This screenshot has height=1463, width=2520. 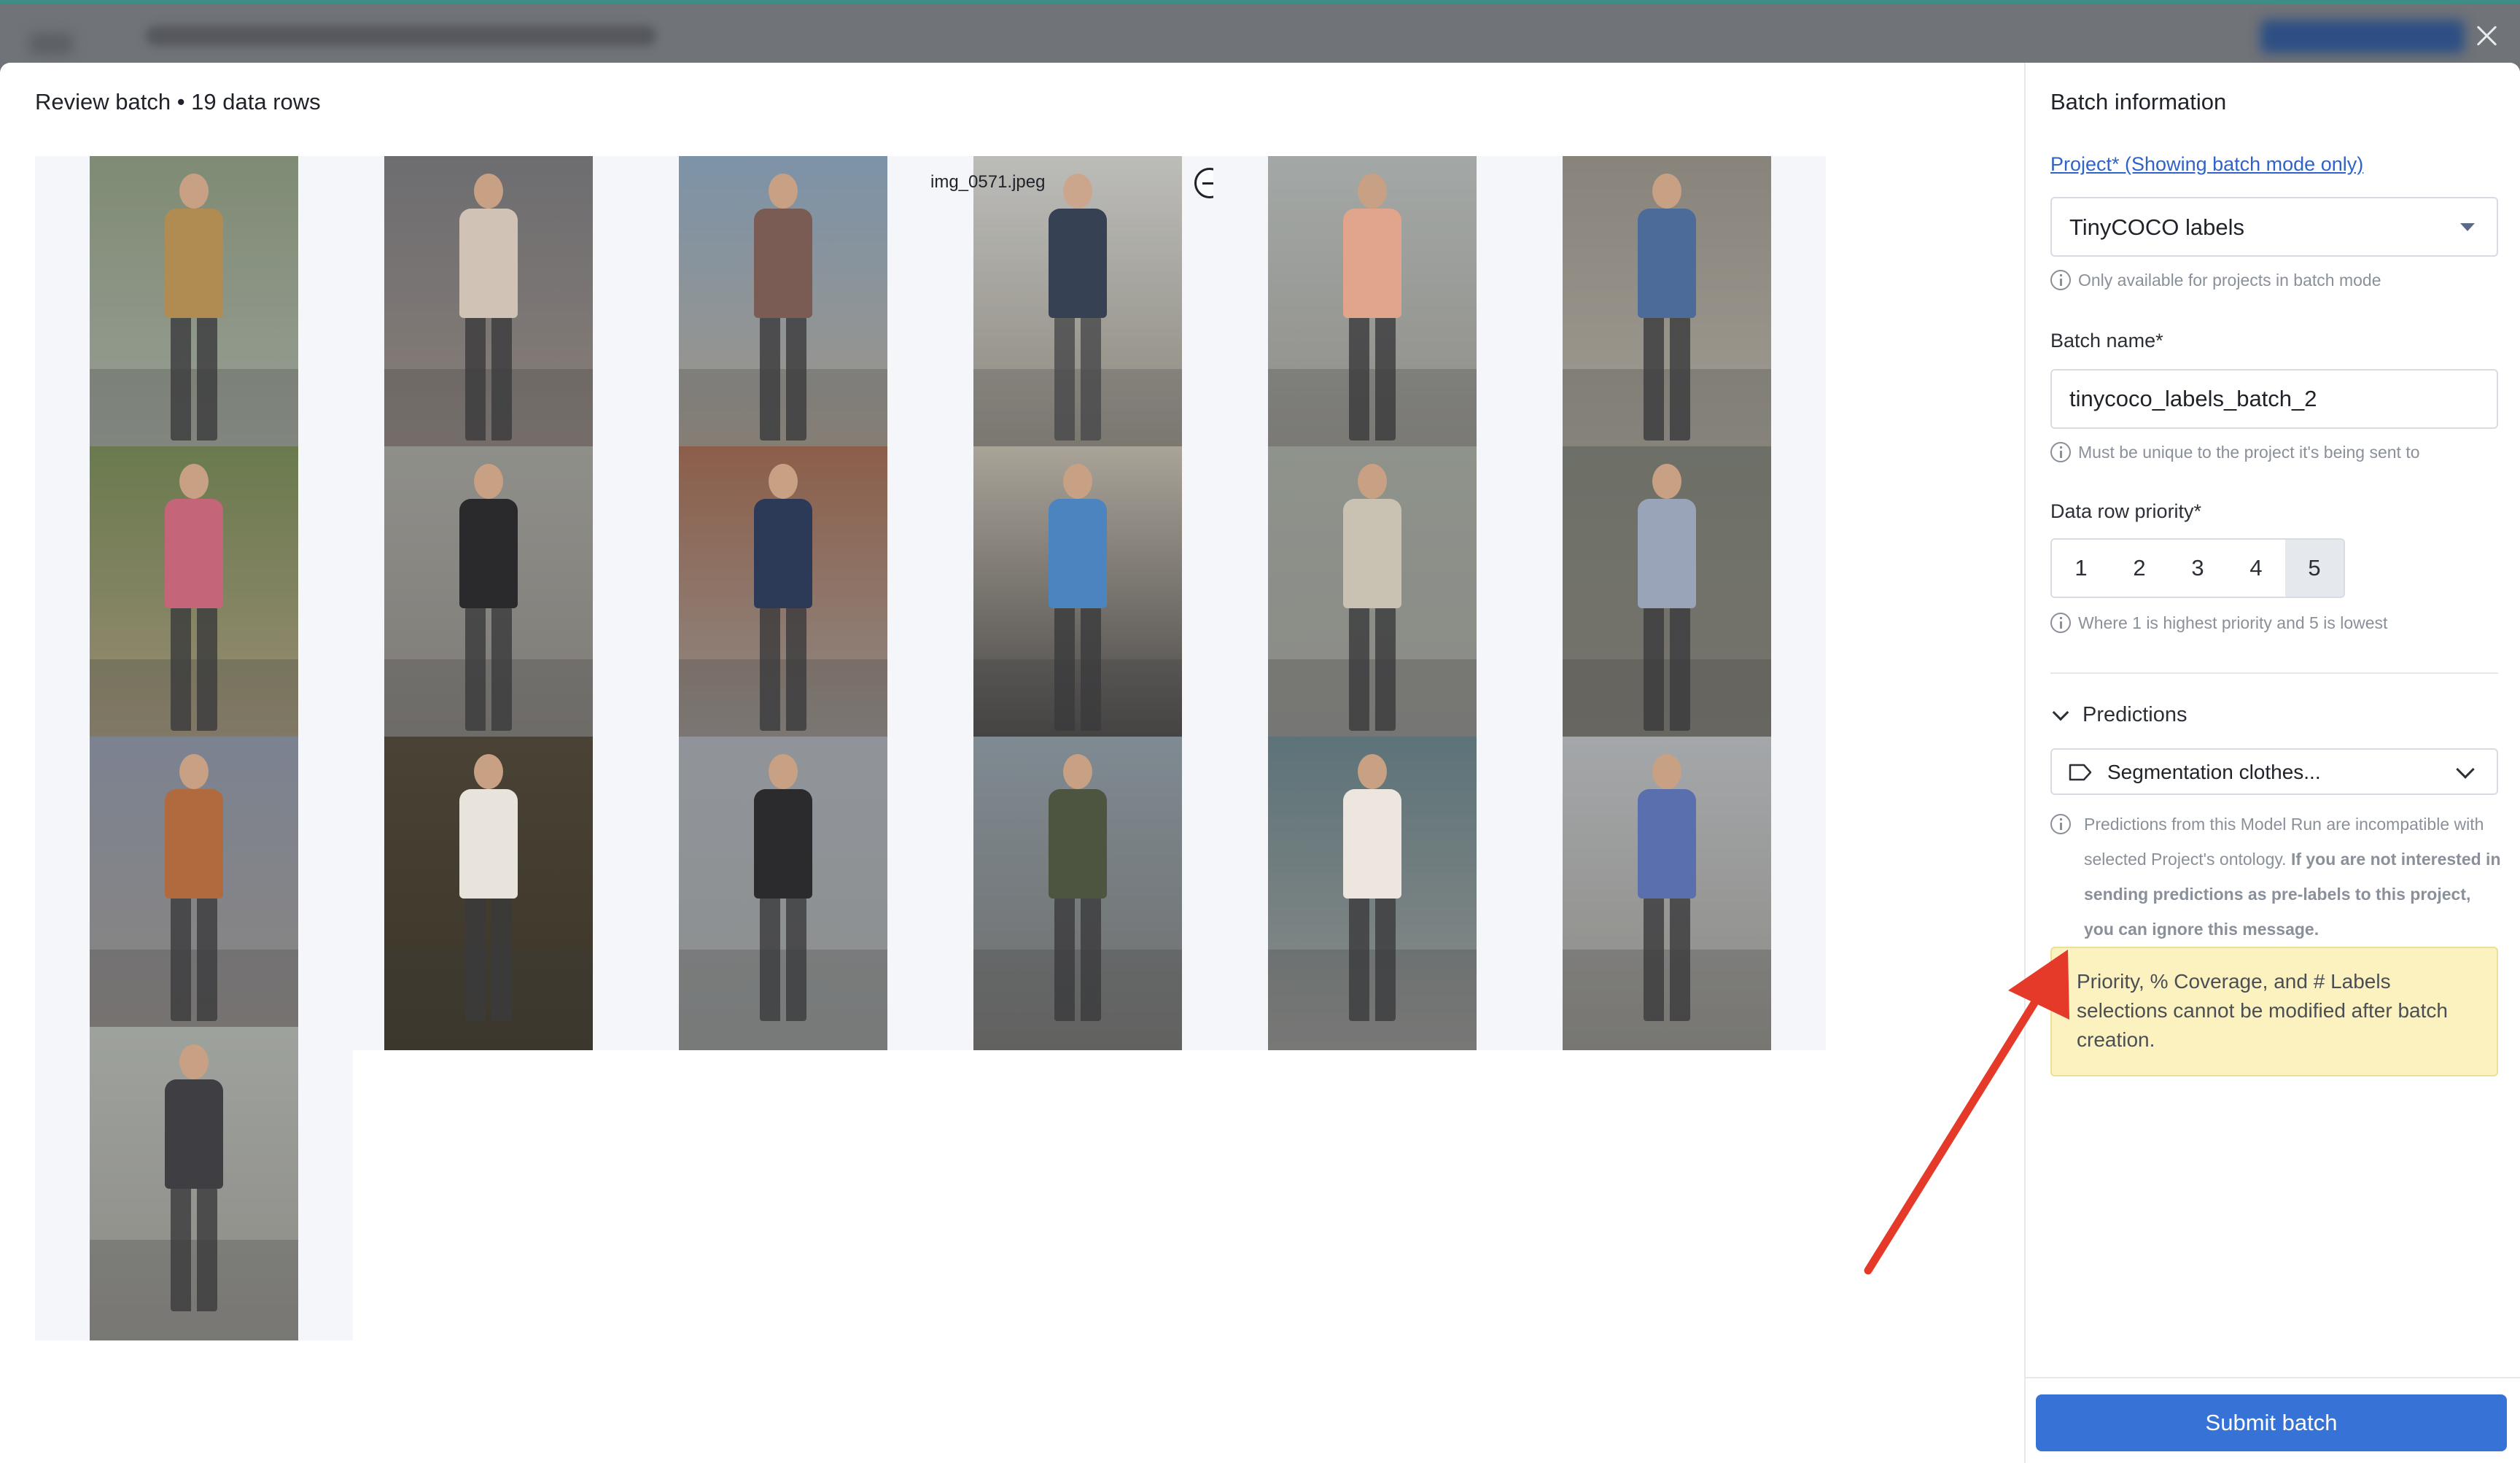 I want to click on project-select: TinyCOCO labels, so click(x=2274, y=227).